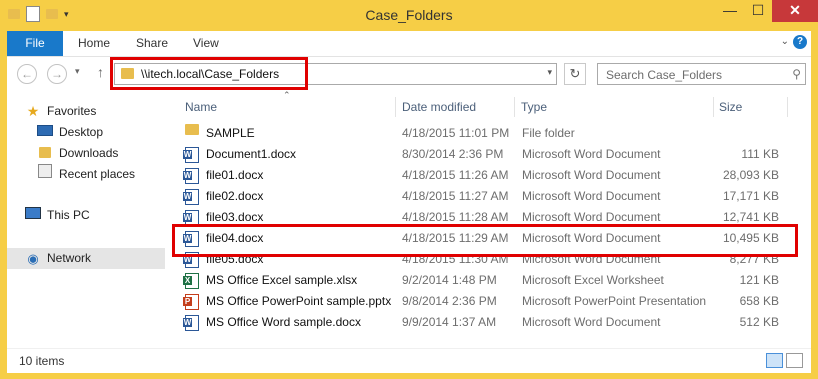  I want to click on column-name: Name, so click(201, 107).